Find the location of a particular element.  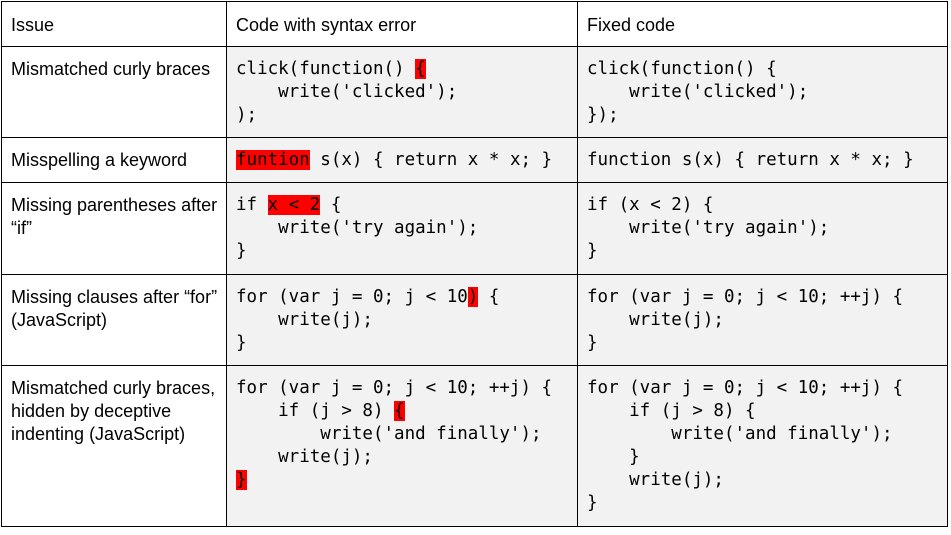

fixed-code-cell: function s(x) { return x * x; } is located at coordinates (762, 160).